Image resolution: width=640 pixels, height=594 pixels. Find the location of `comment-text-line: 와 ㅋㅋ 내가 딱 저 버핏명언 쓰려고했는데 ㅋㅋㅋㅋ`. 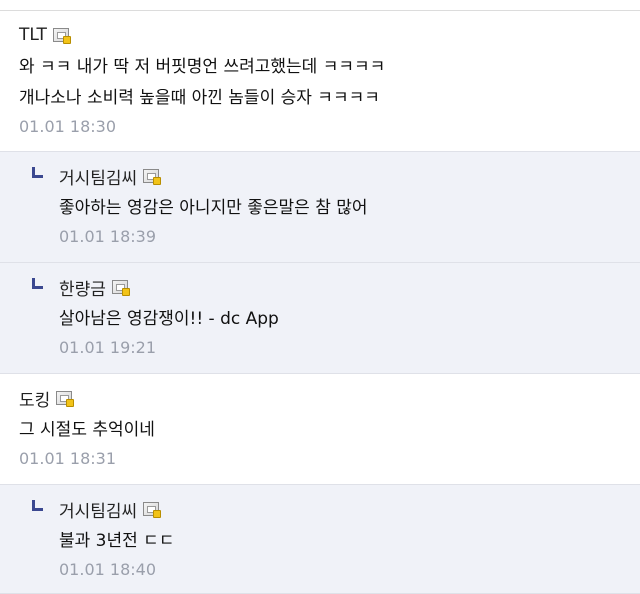

comment-text-line: 와 ㅋㅋ 내가 딱 저 버핏명언 쓰려고했는데 ㅋㅋㅋㅋ is located at coordinates (202, 67).